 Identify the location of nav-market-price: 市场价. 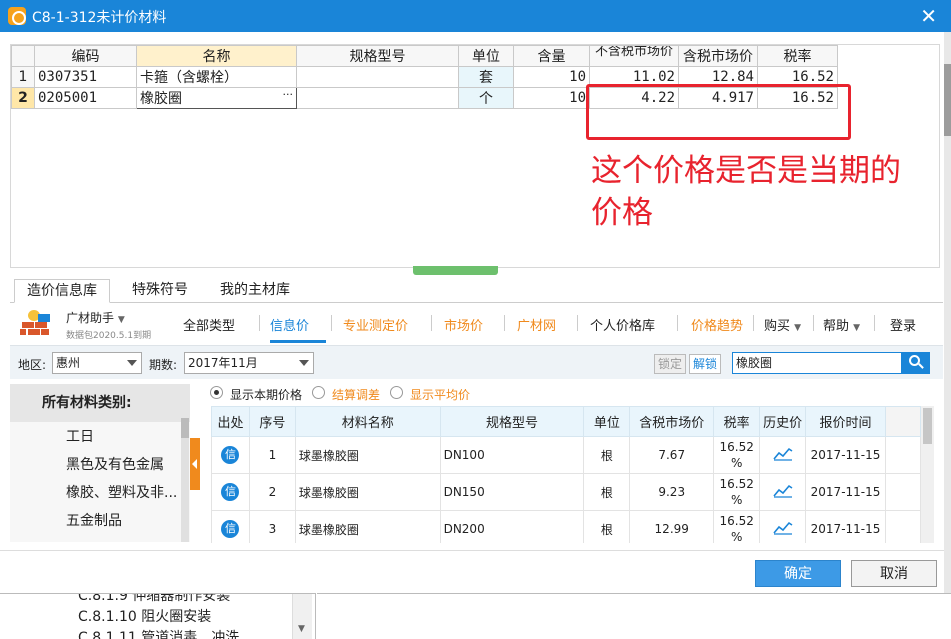
(463, 324).